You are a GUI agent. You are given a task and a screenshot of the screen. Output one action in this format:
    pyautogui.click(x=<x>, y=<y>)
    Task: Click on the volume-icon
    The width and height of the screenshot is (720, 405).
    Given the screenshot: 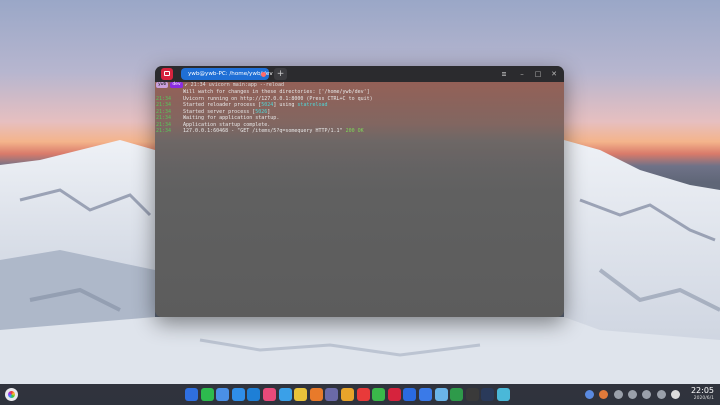 What is the action you would take?
    pyautogui.click(x=618, y=394)
    